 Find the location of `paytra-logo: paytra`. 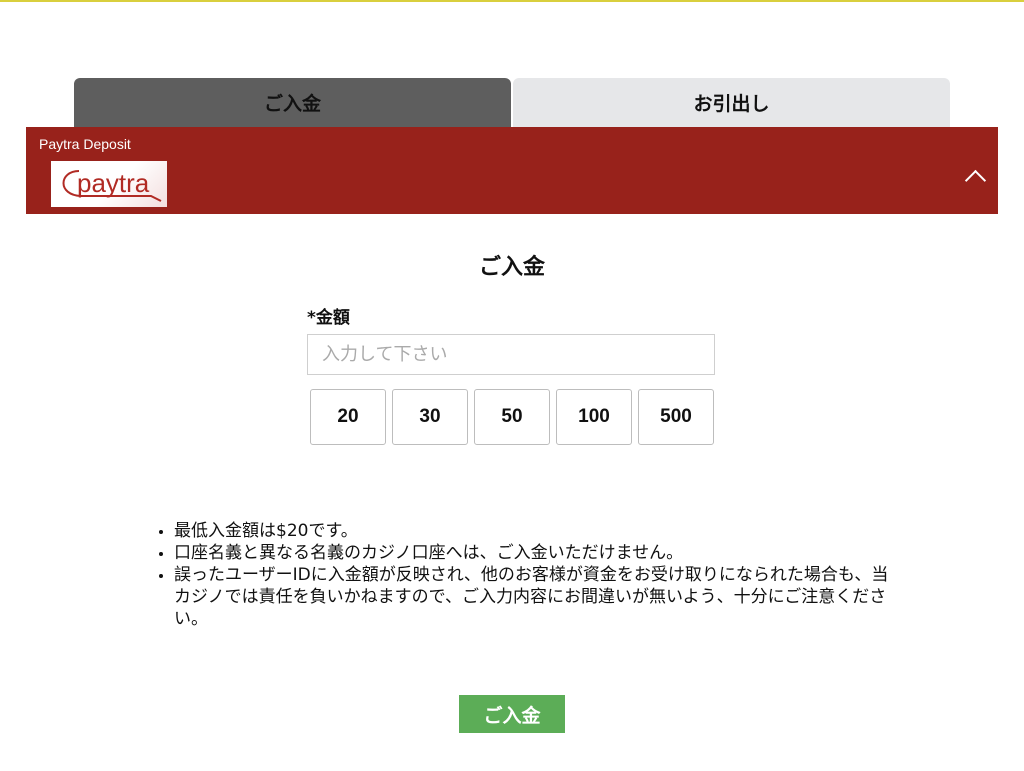

paytra-logo: paytra is located at coordinates (109, 184).